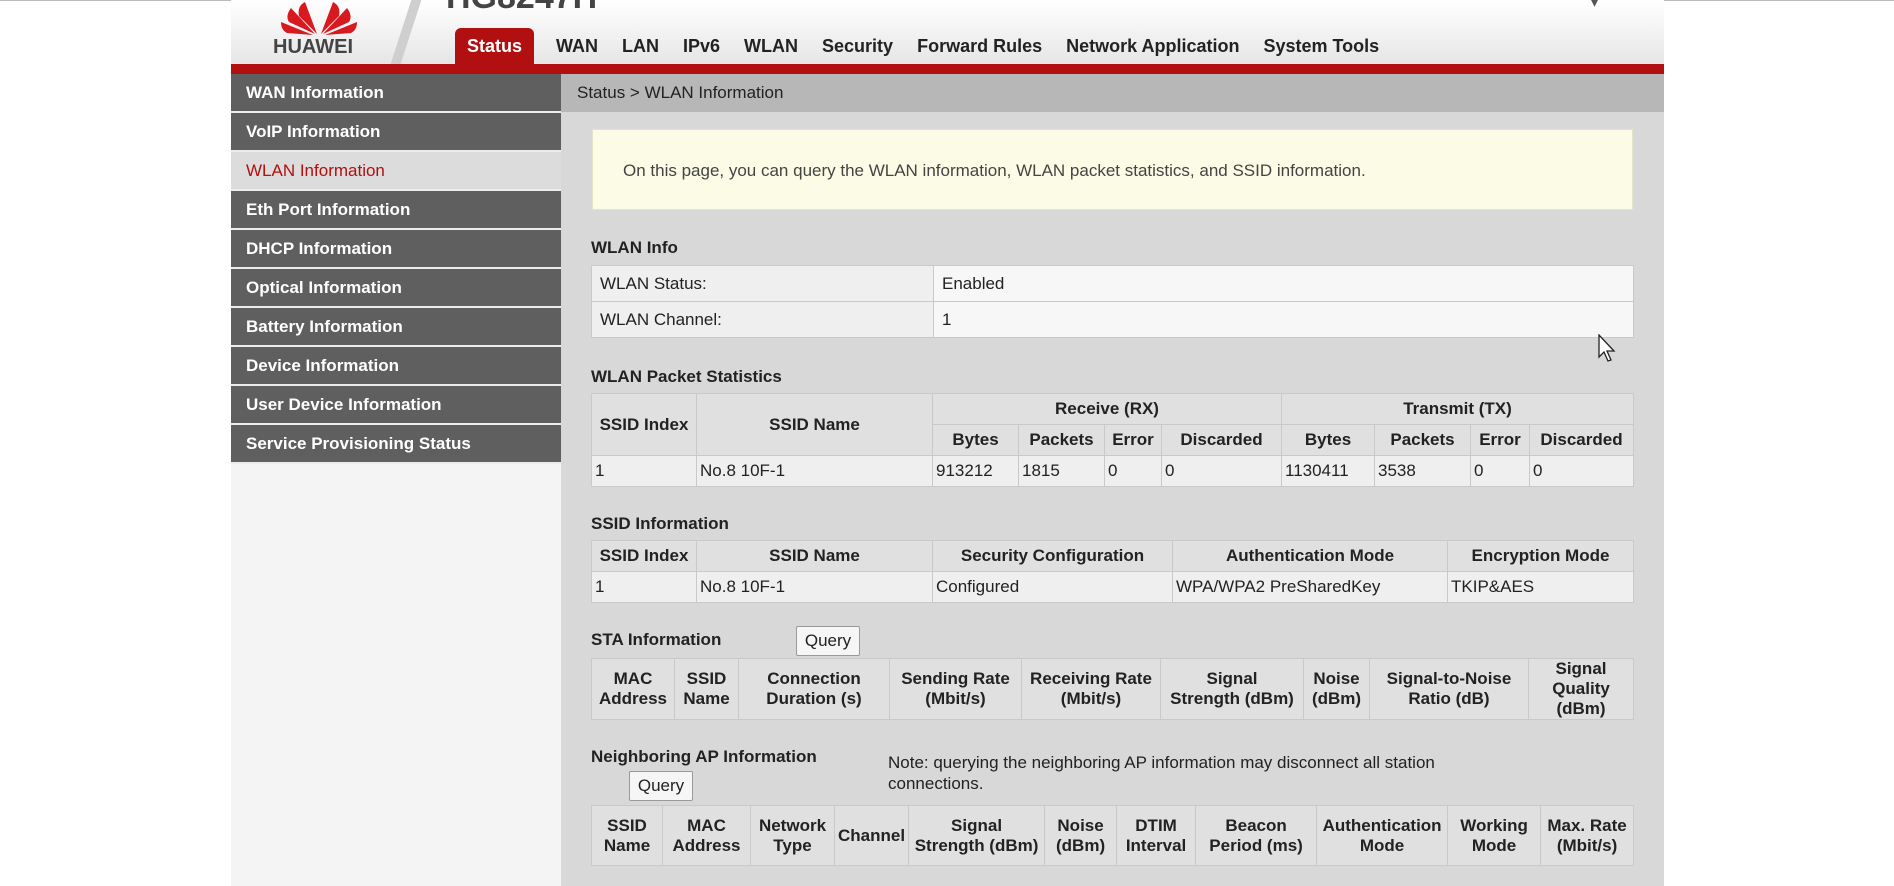 The image size is (1894, 886). What do you see at coordinates (814, 587) in the screenshot?
I see `cell-ssid-name: No.8 10F-1` at bounding box center [814, 587].